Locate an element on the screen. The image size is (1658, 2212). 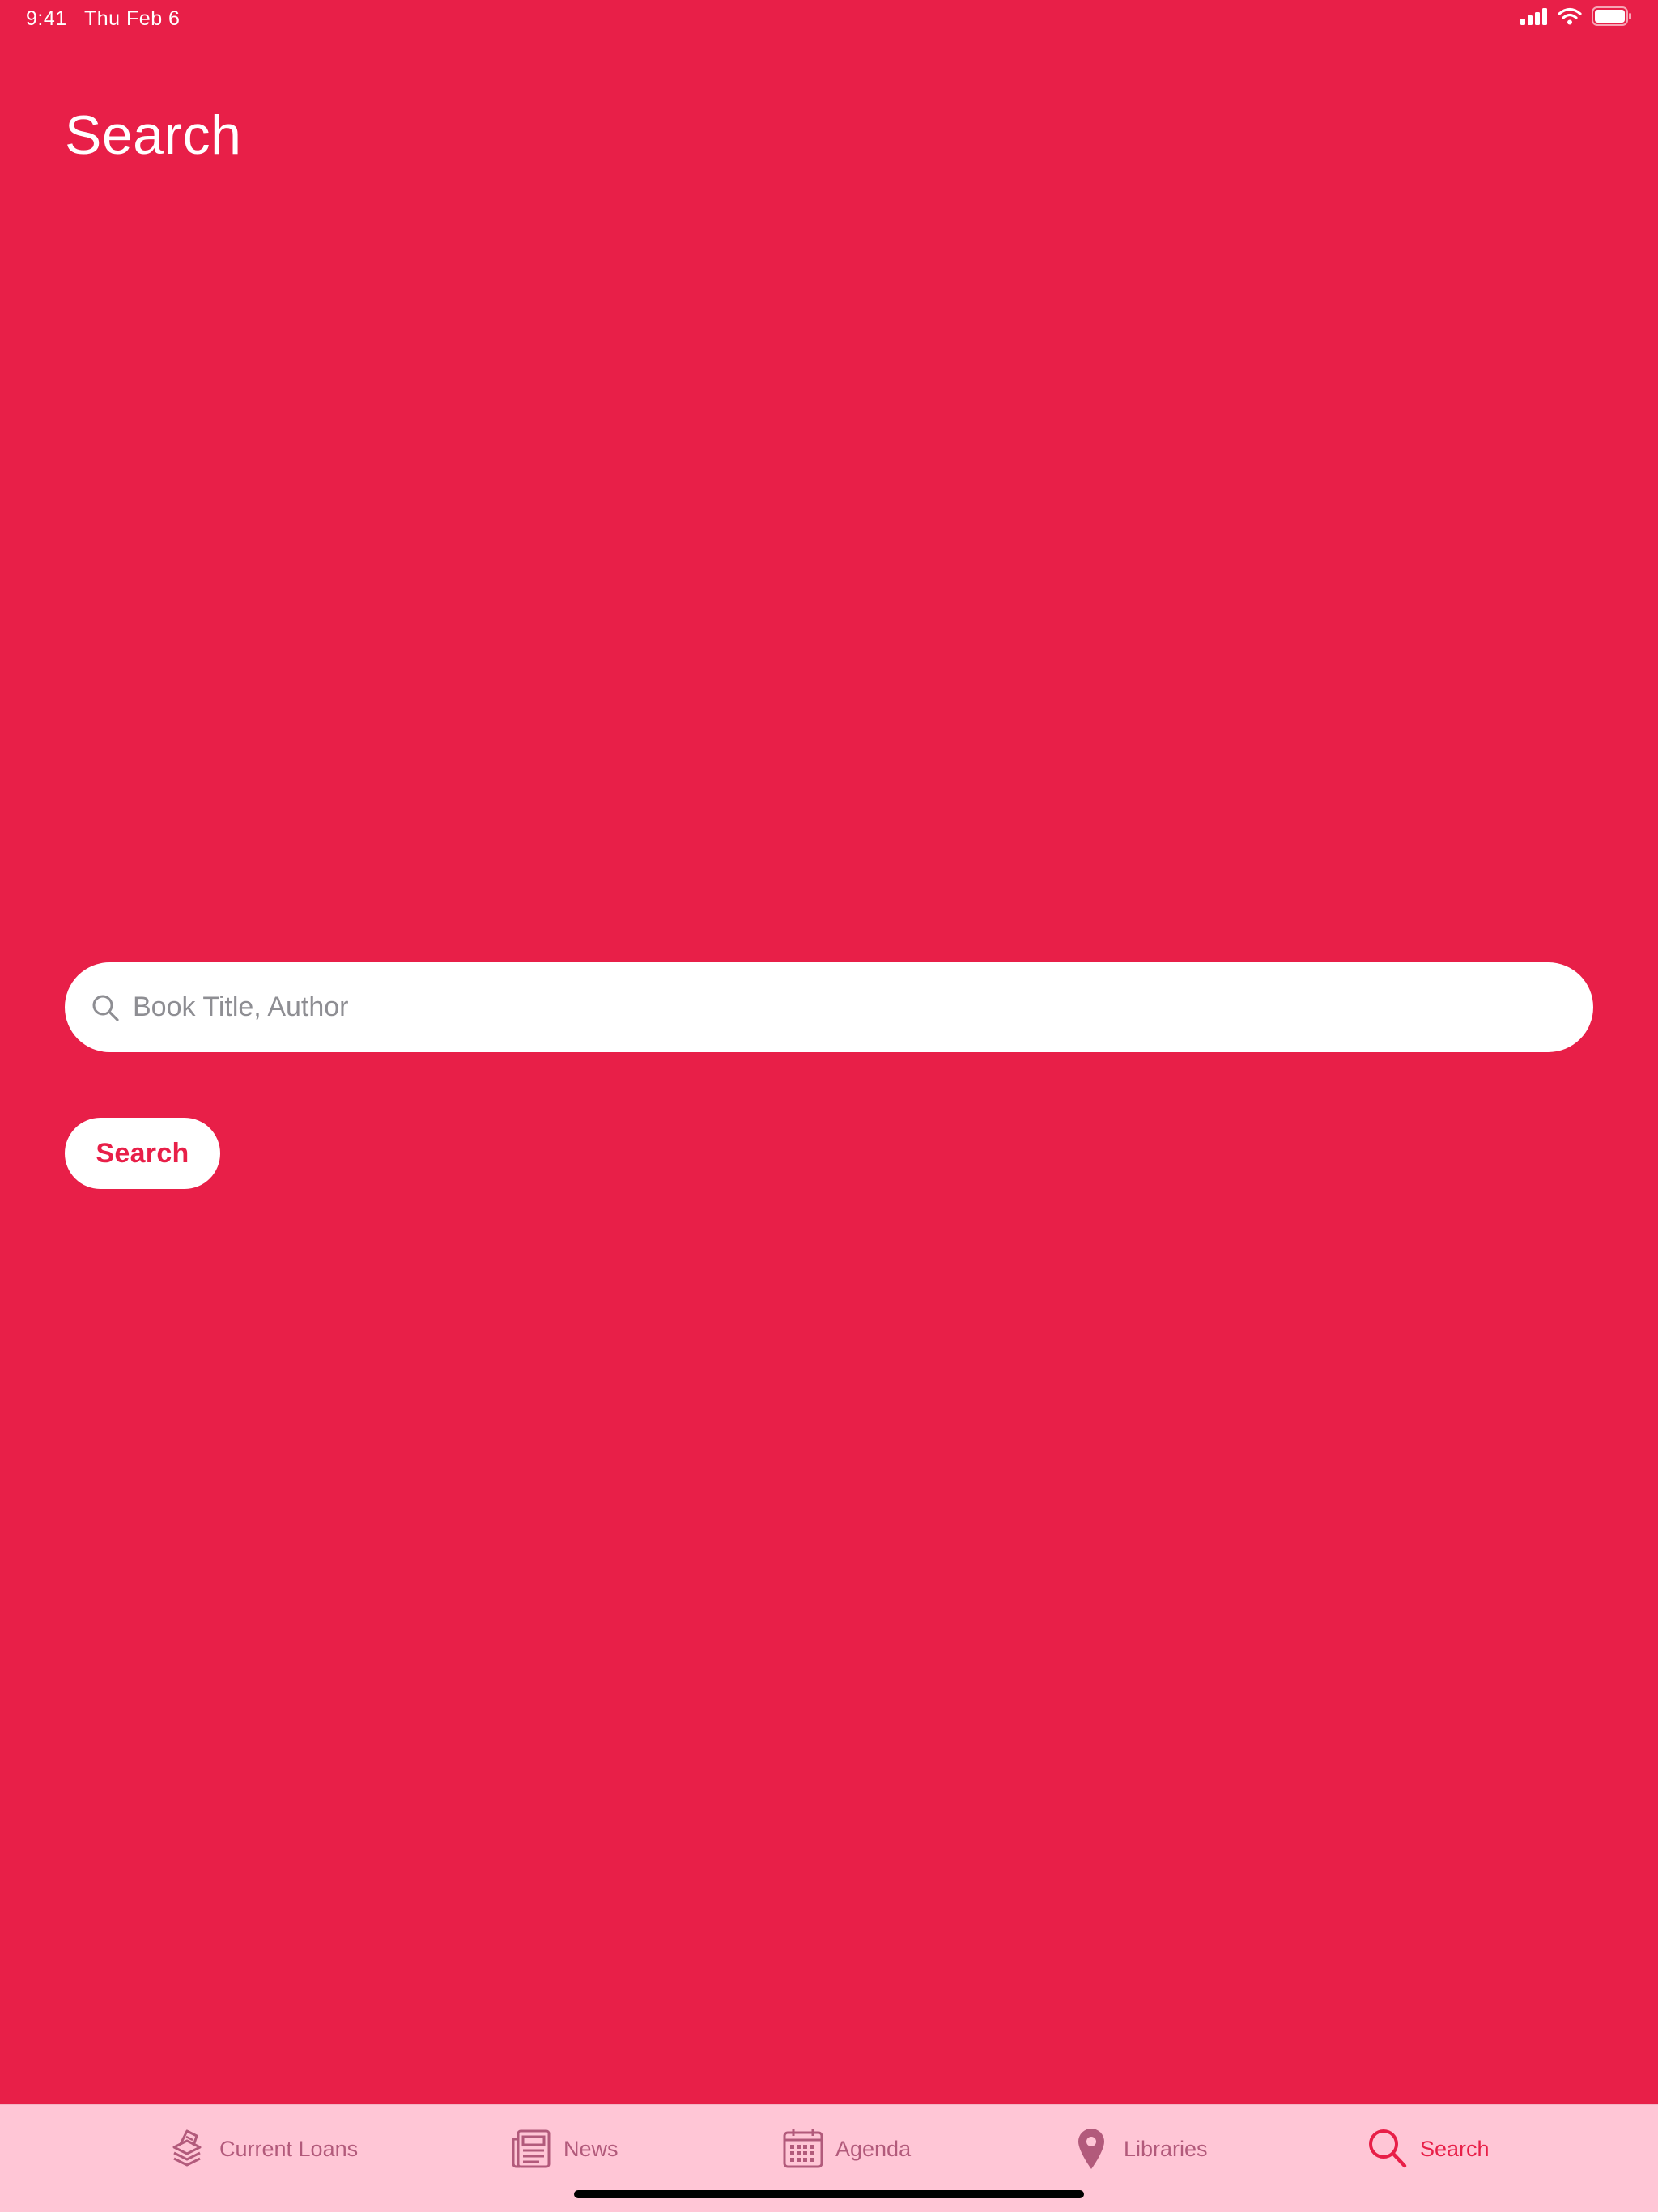
tab-current-loans: Current Loans is located at coordinates (262, 2149).